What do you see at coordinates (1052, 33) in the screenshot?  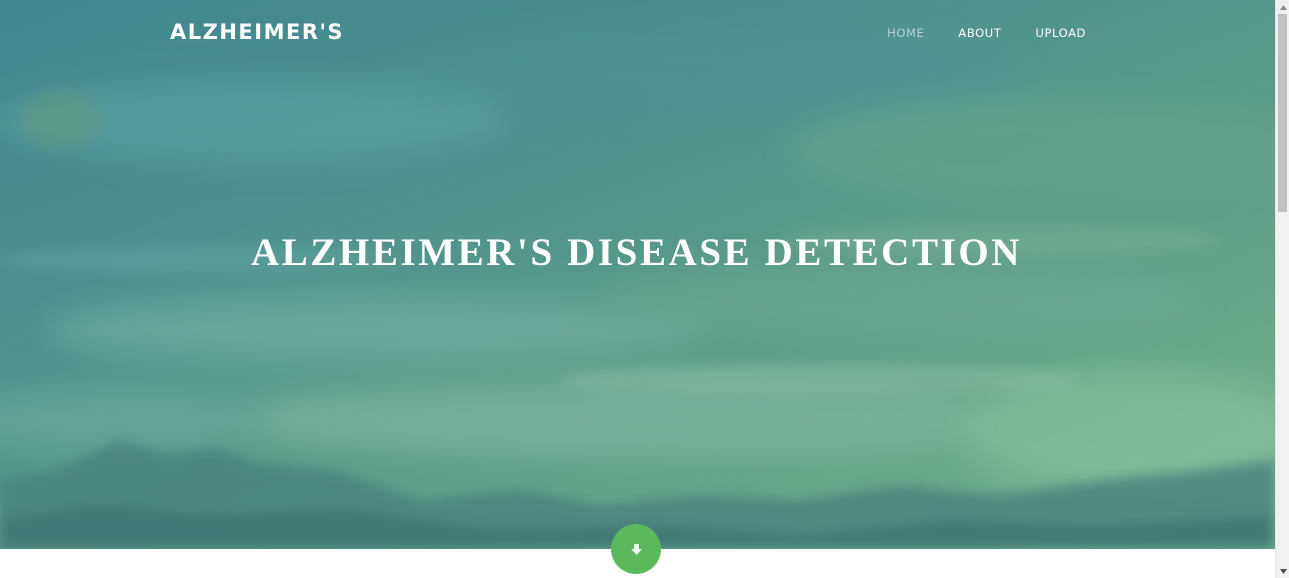 I see `nav-link-upload: UPLOAD` at bounding box center [1052, 33].